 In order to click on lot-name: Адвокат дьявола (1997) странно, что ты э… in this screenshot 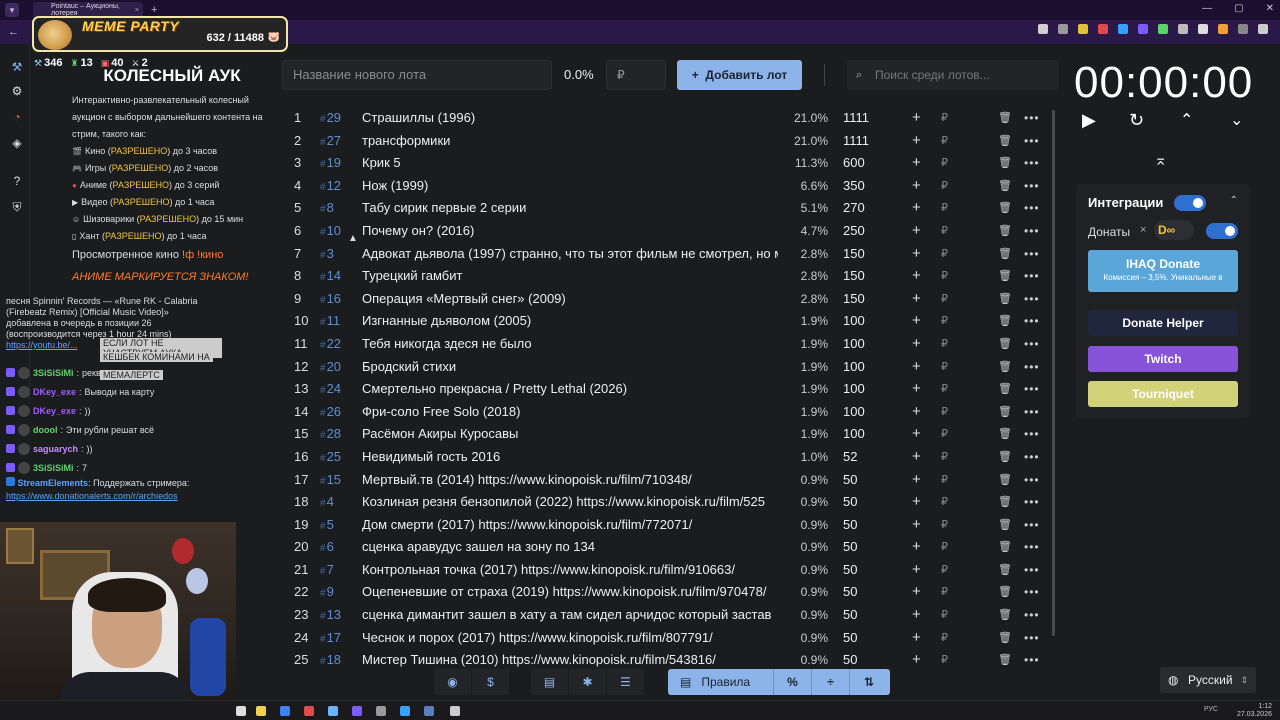, I will do `click(570, 254)`.